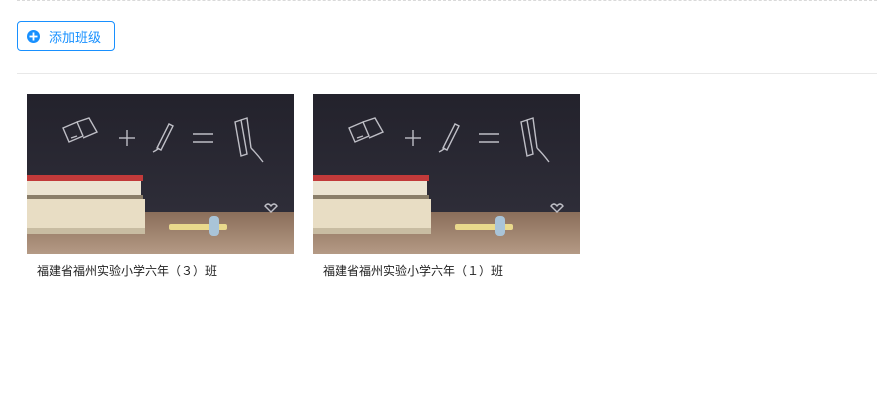  I want to click on class-name: 福建省福州实验小学六年（３）班, so click(127, 271).